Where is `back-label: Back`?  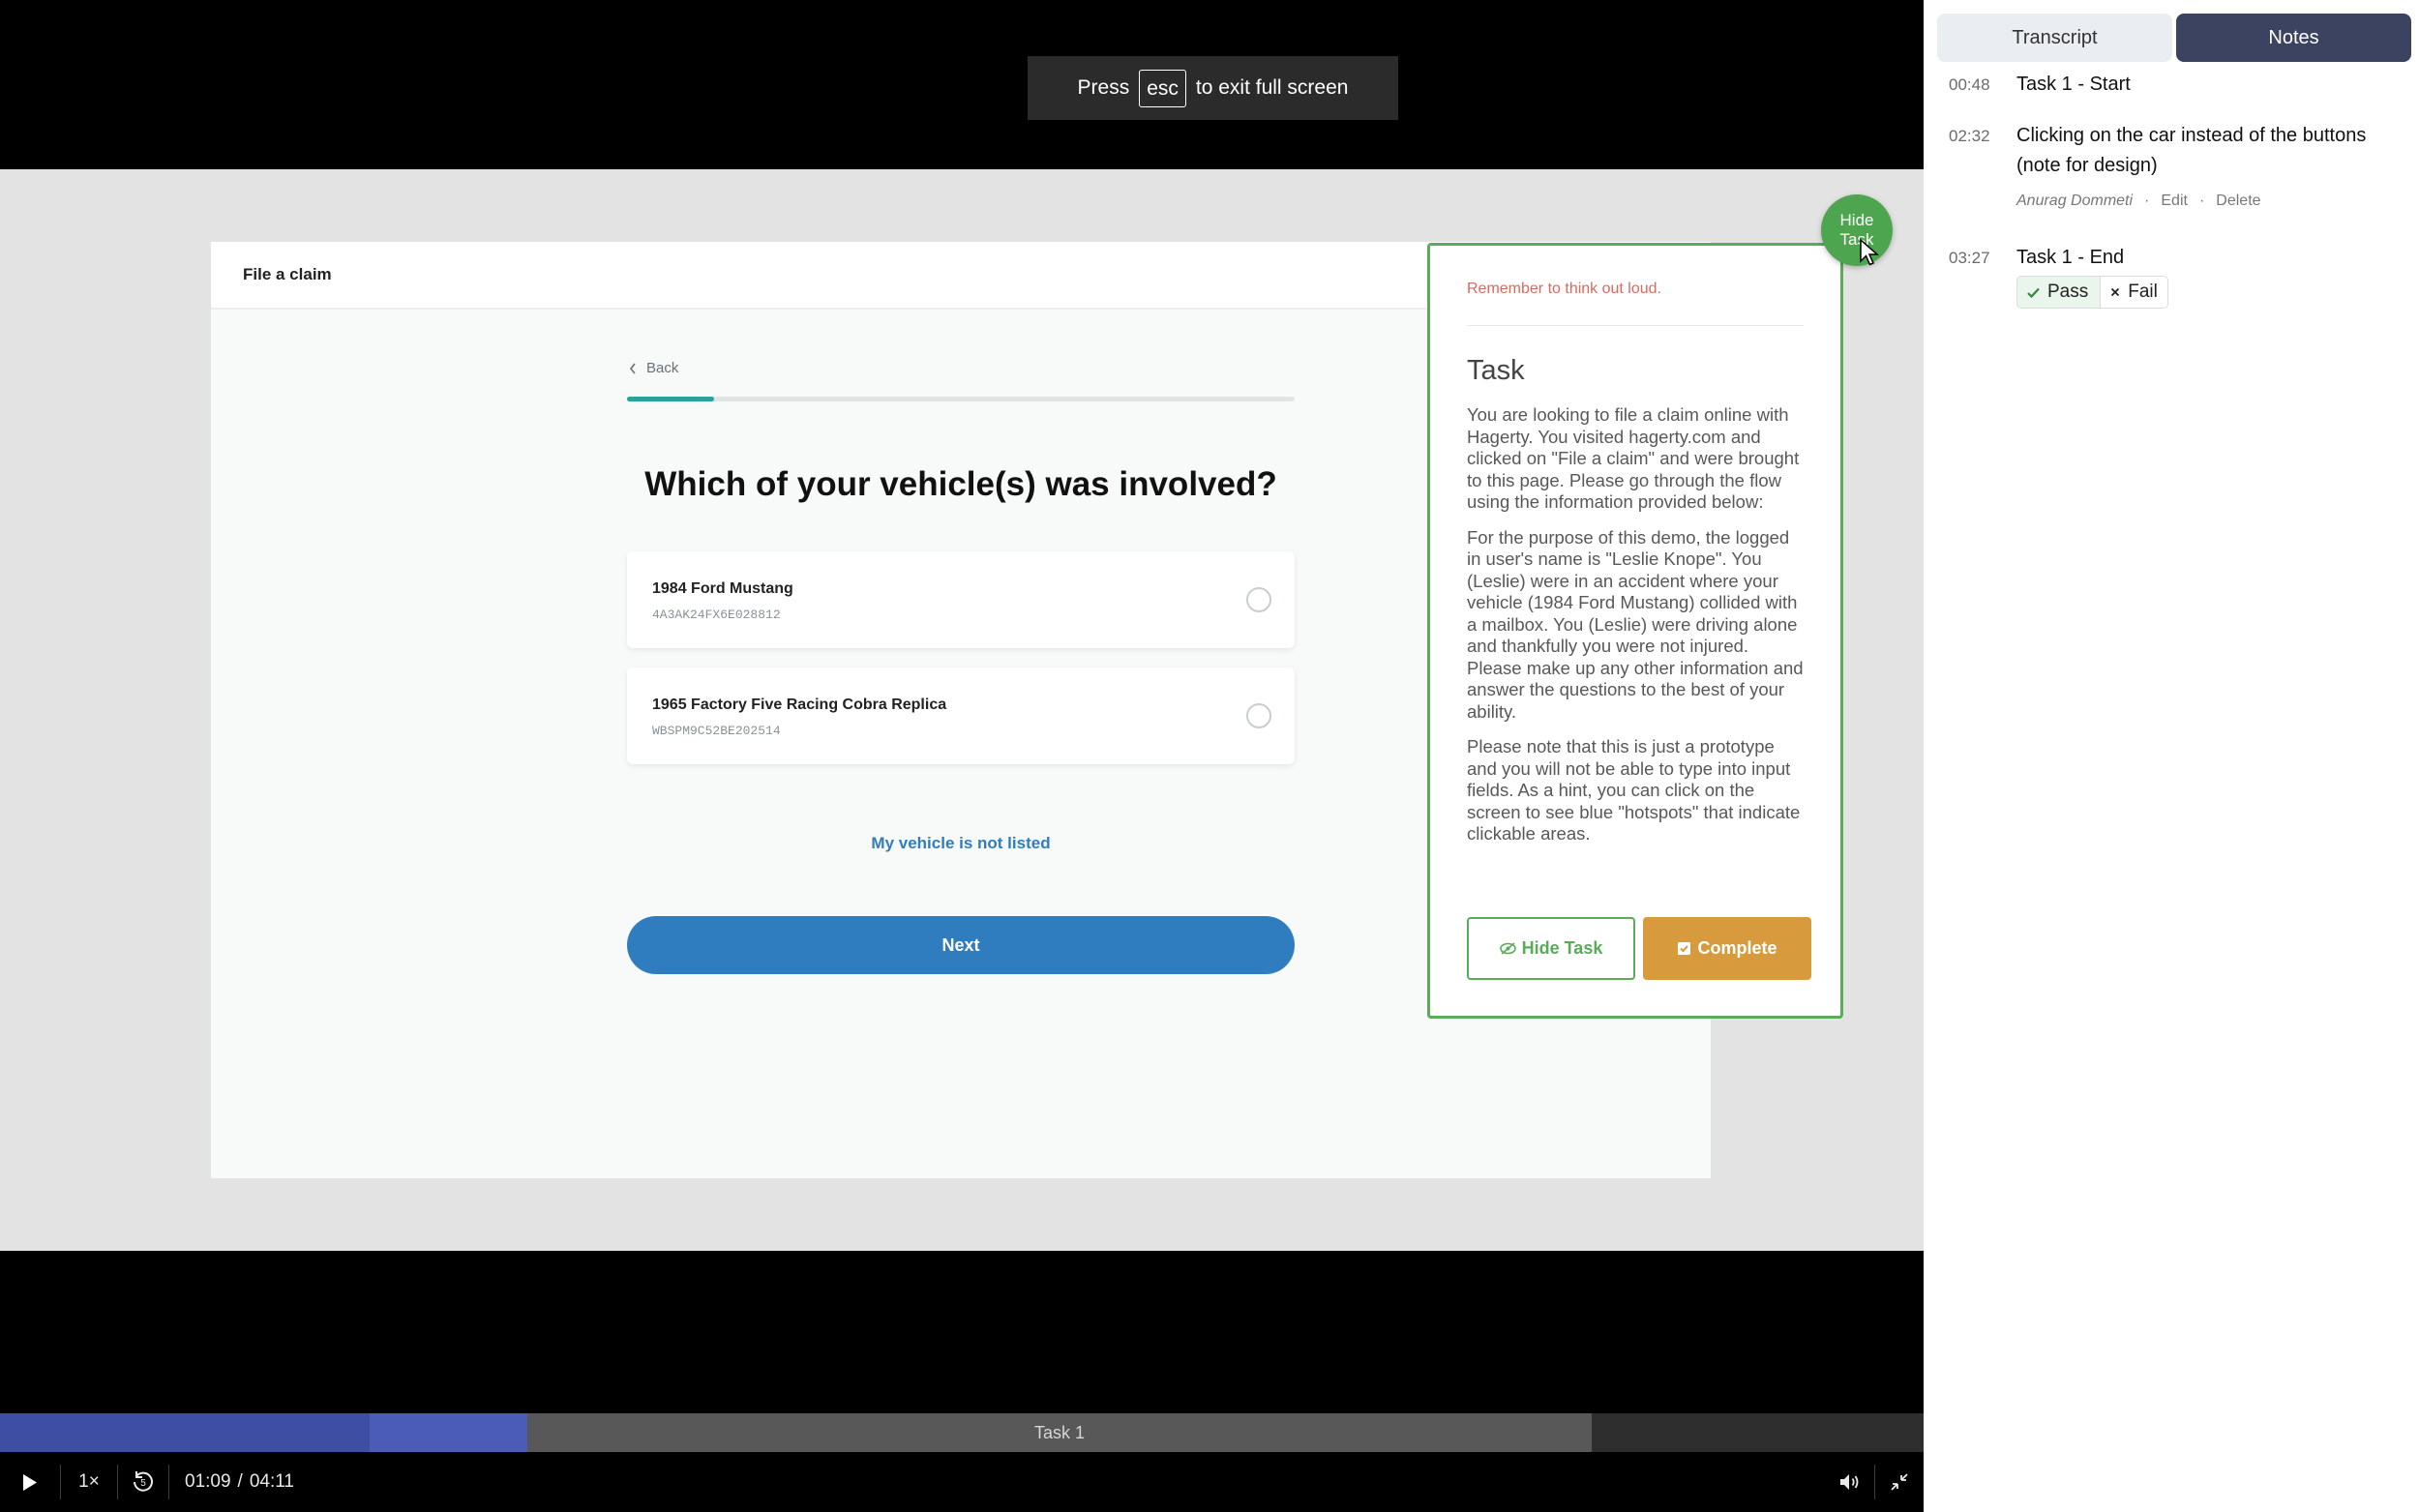
back-label: Back is located at coordinates (662, 368).